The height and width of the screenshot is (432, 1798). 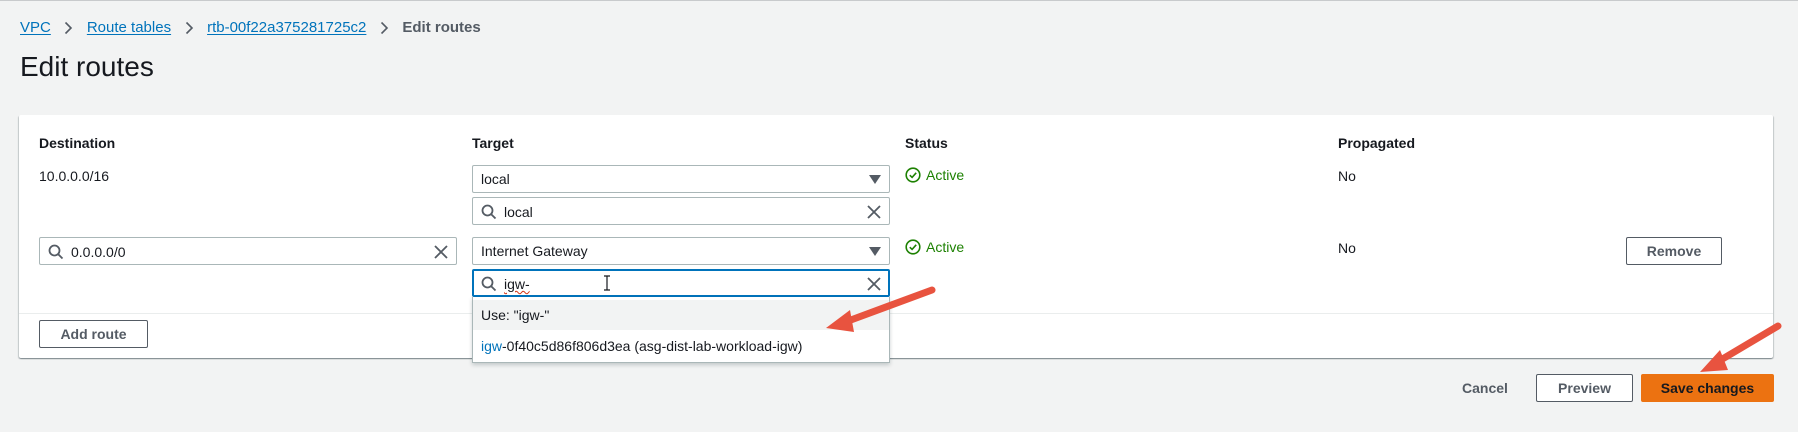 I want to click on row1-propagated: No, so click(x=1347, y=176).